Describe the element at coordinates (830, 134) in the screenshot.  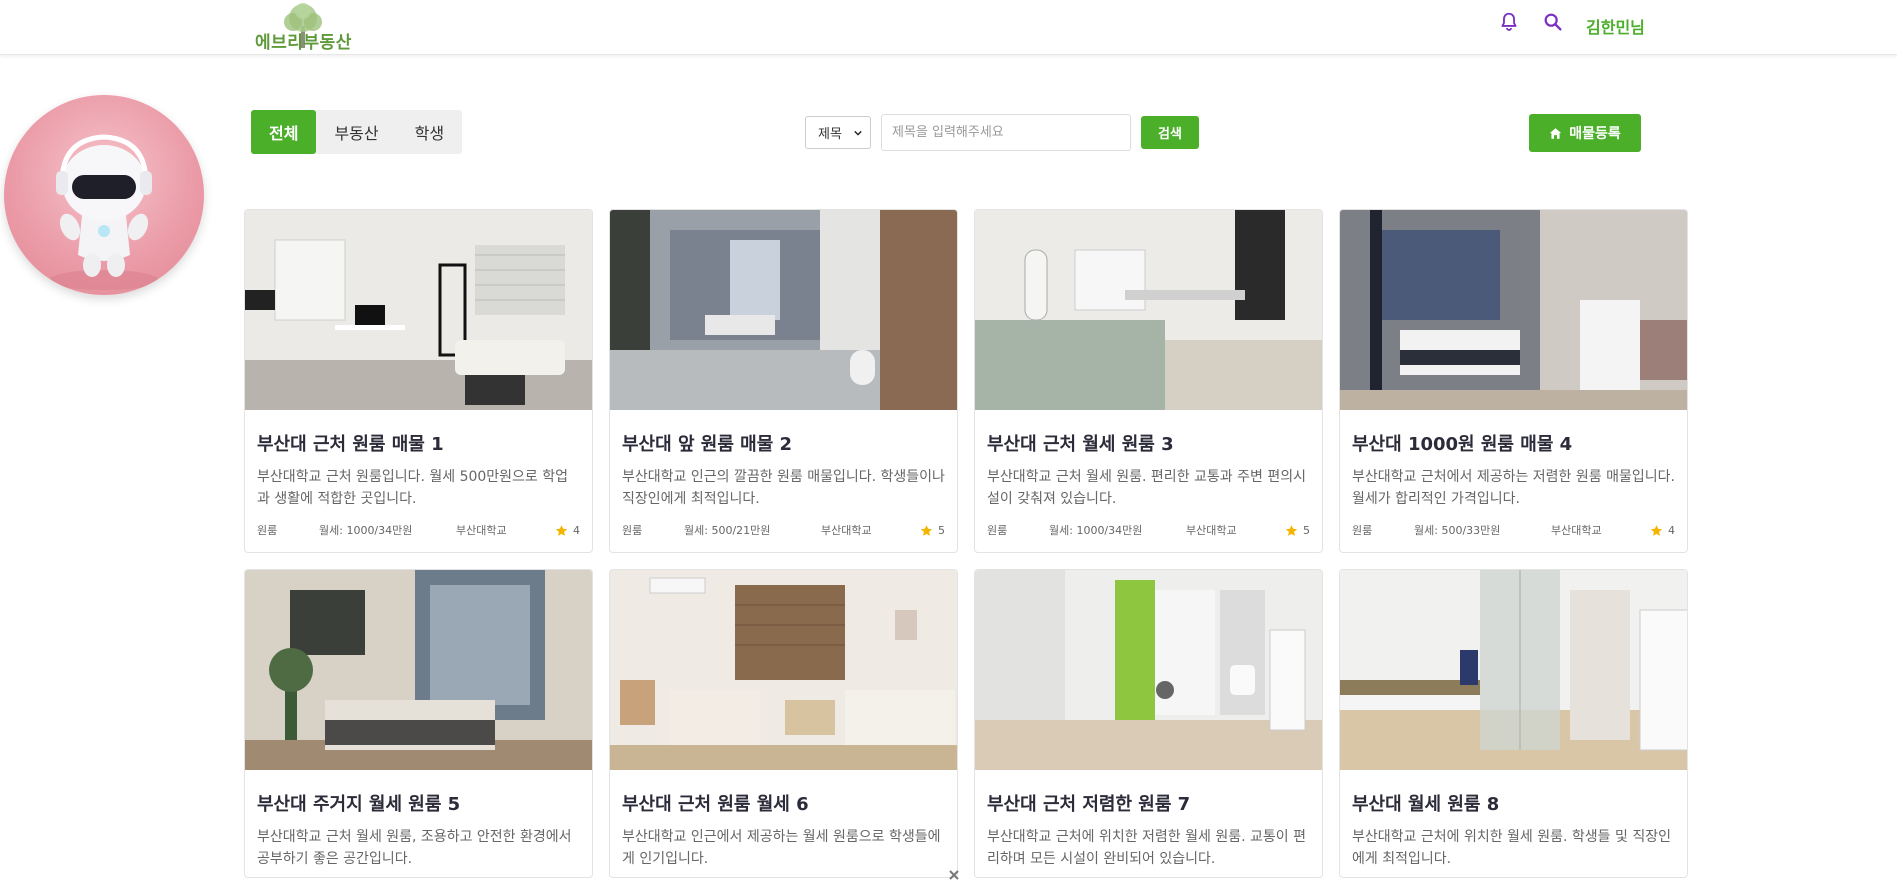
I see `search-select-value: 제목` at that location.